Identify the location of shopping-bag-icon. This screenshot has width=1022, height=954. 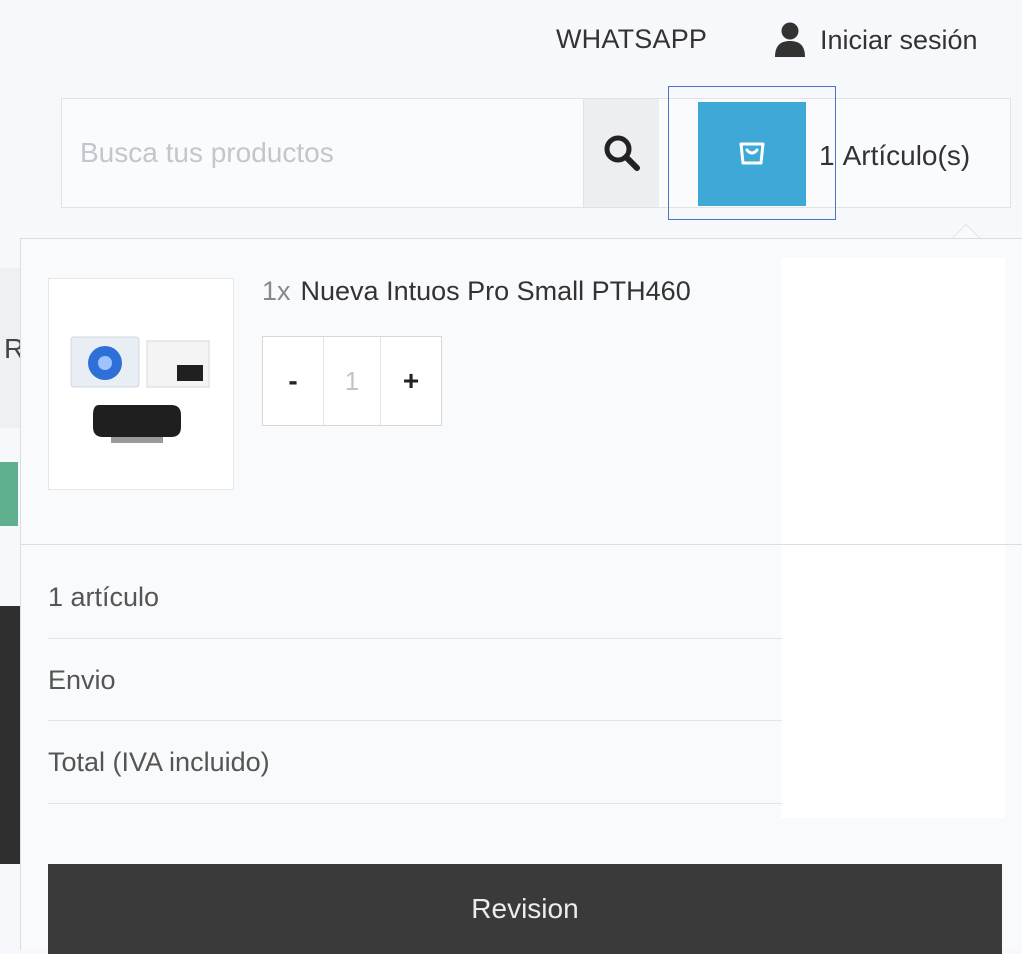
(752, 153).